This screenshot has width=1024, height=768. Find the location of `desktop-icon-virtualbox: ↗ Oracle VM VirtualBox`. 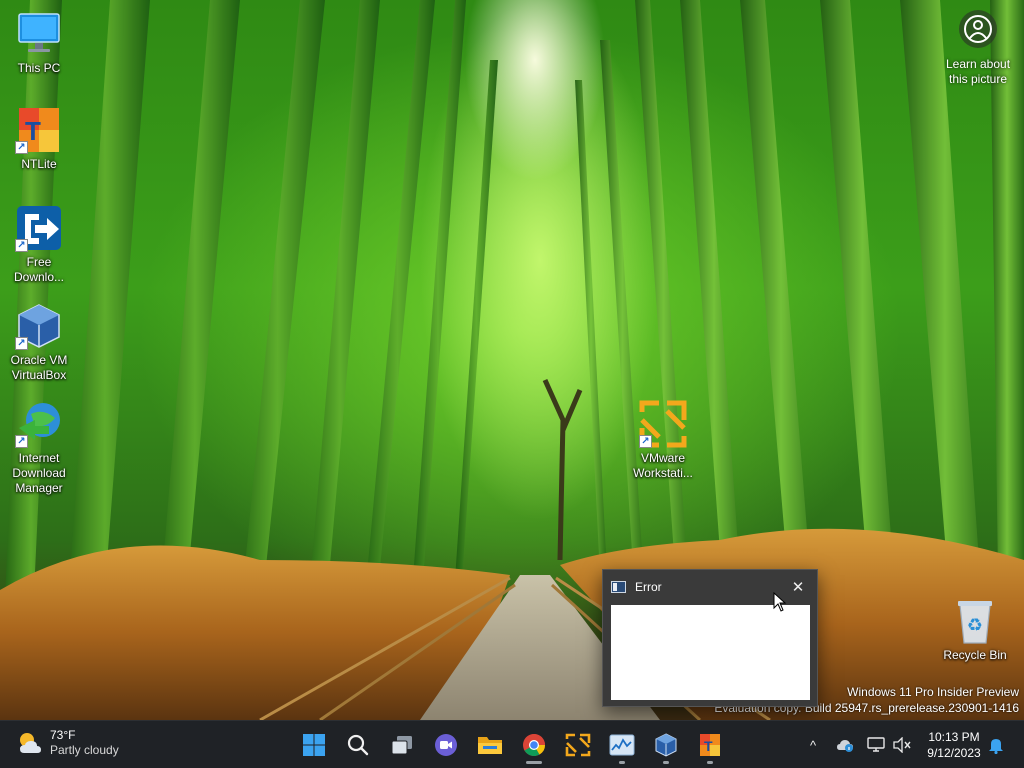

desktop-icon-virtualbox: ↗ Oracle VM VirtualBox is located at coordinates (39, 342).